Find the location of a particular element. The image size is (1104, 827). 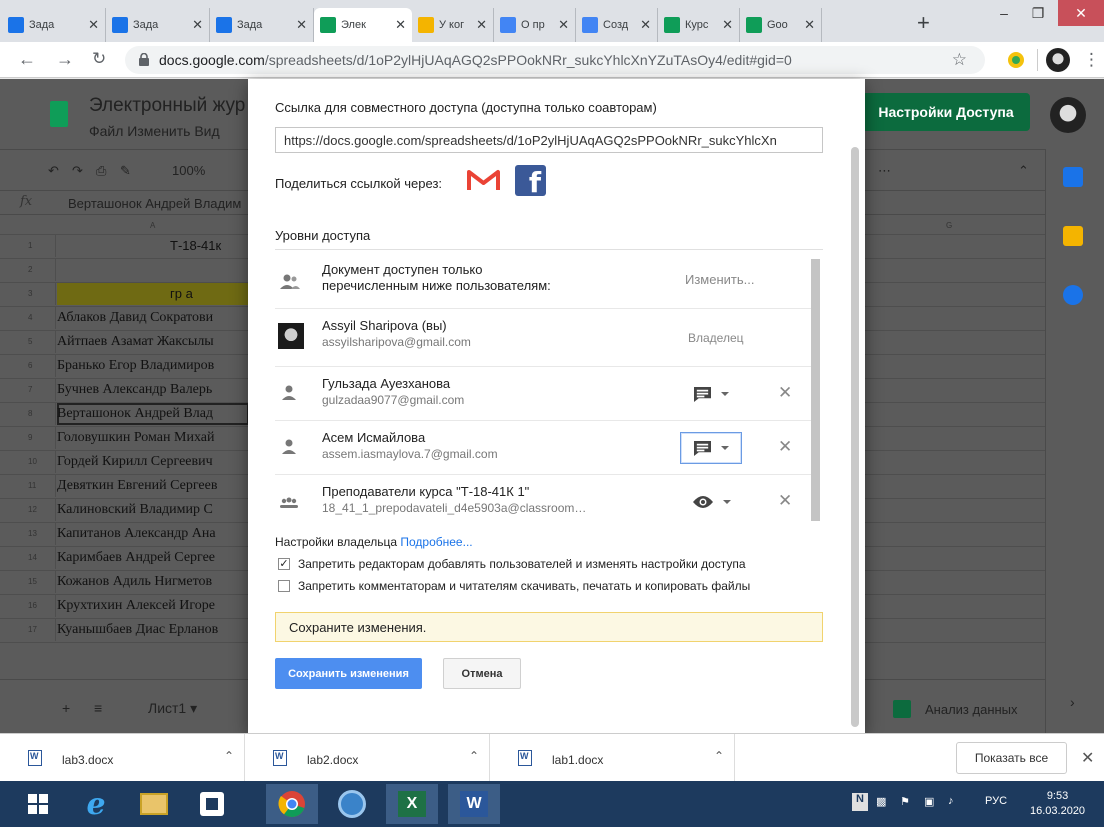

bookmark-star-icon: ☆ is located at coordinates (959, 60).